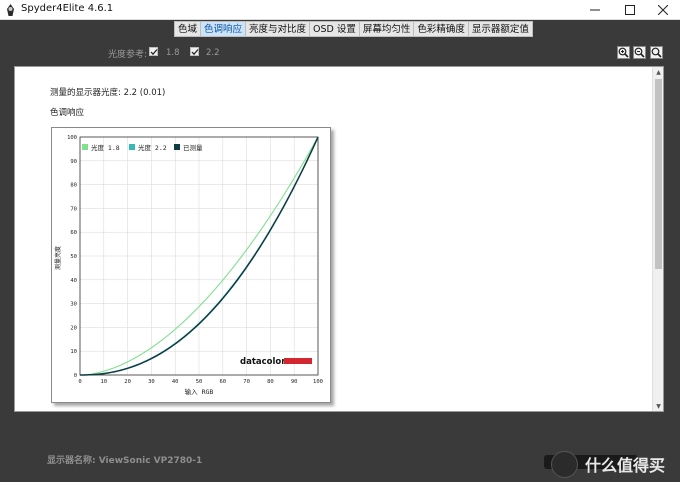  What do you see at coordinates (10, 10) in the screenshot?
I see `spyder-app-icon` at bounding box center [10, 10].